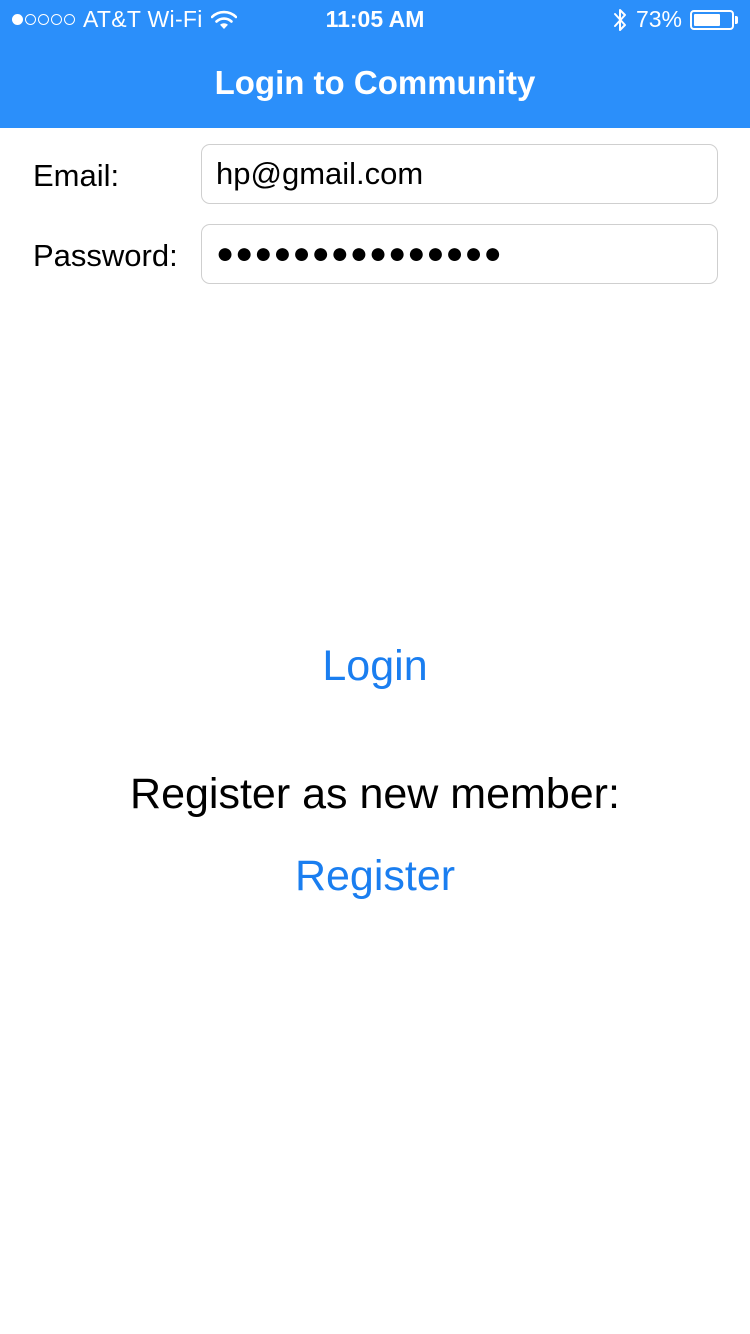 Image resolution: width=750 pixels, height=1334 pixels. What do you see at coordinates (375, 794) in the screenshot?
I see `register-prompt: Register as new member:` at bounding box center [375, 794].